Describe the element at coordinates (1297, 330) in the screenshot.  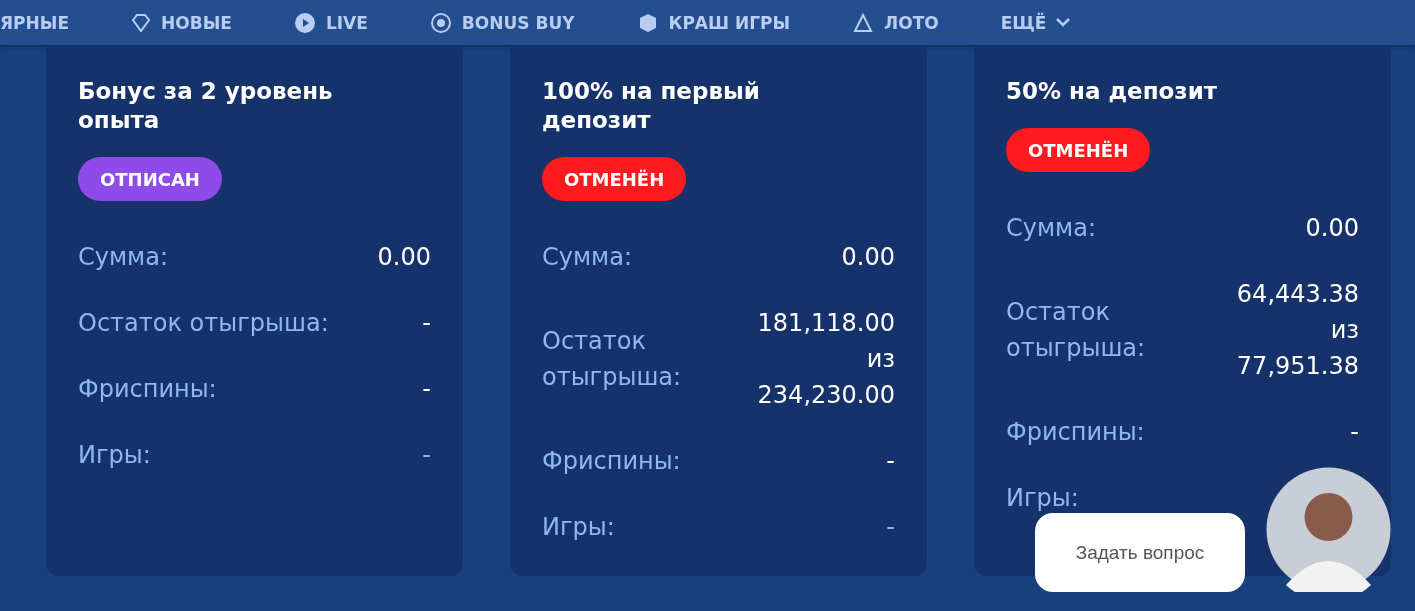
I see `row-value: 64,443.38 из 77,951.38` at that location.